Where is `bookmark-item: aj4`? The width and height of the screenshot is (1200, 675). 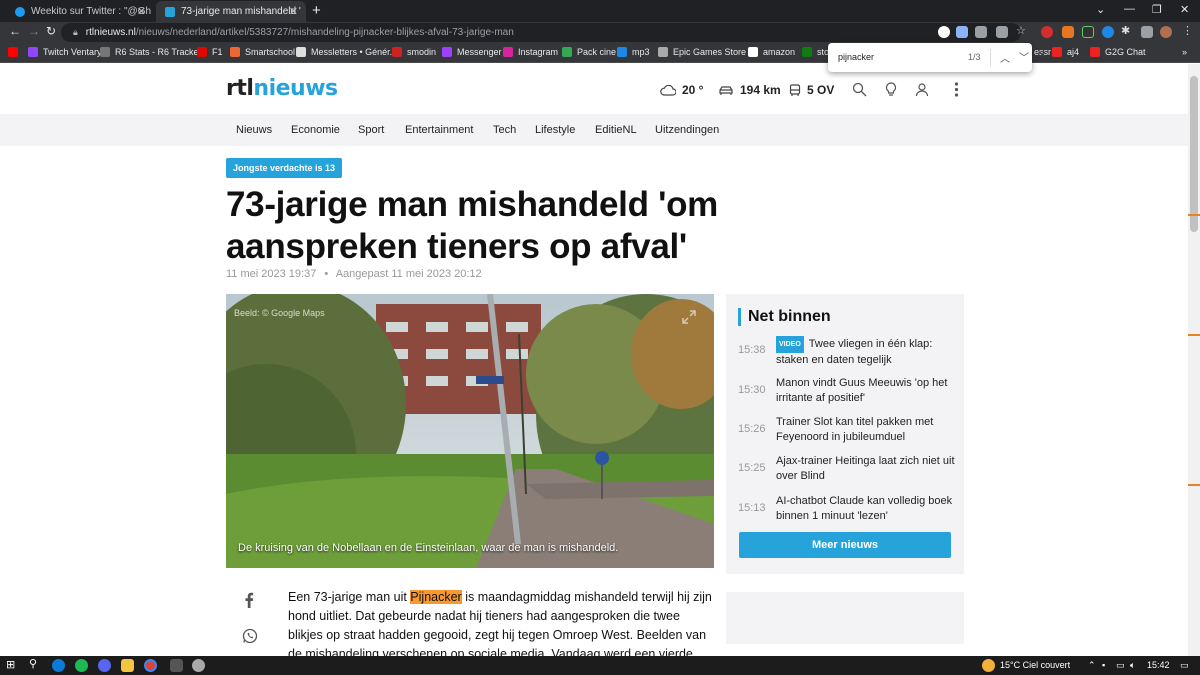
bookmark-item: aj4 is located at coordinates (1065, 52).